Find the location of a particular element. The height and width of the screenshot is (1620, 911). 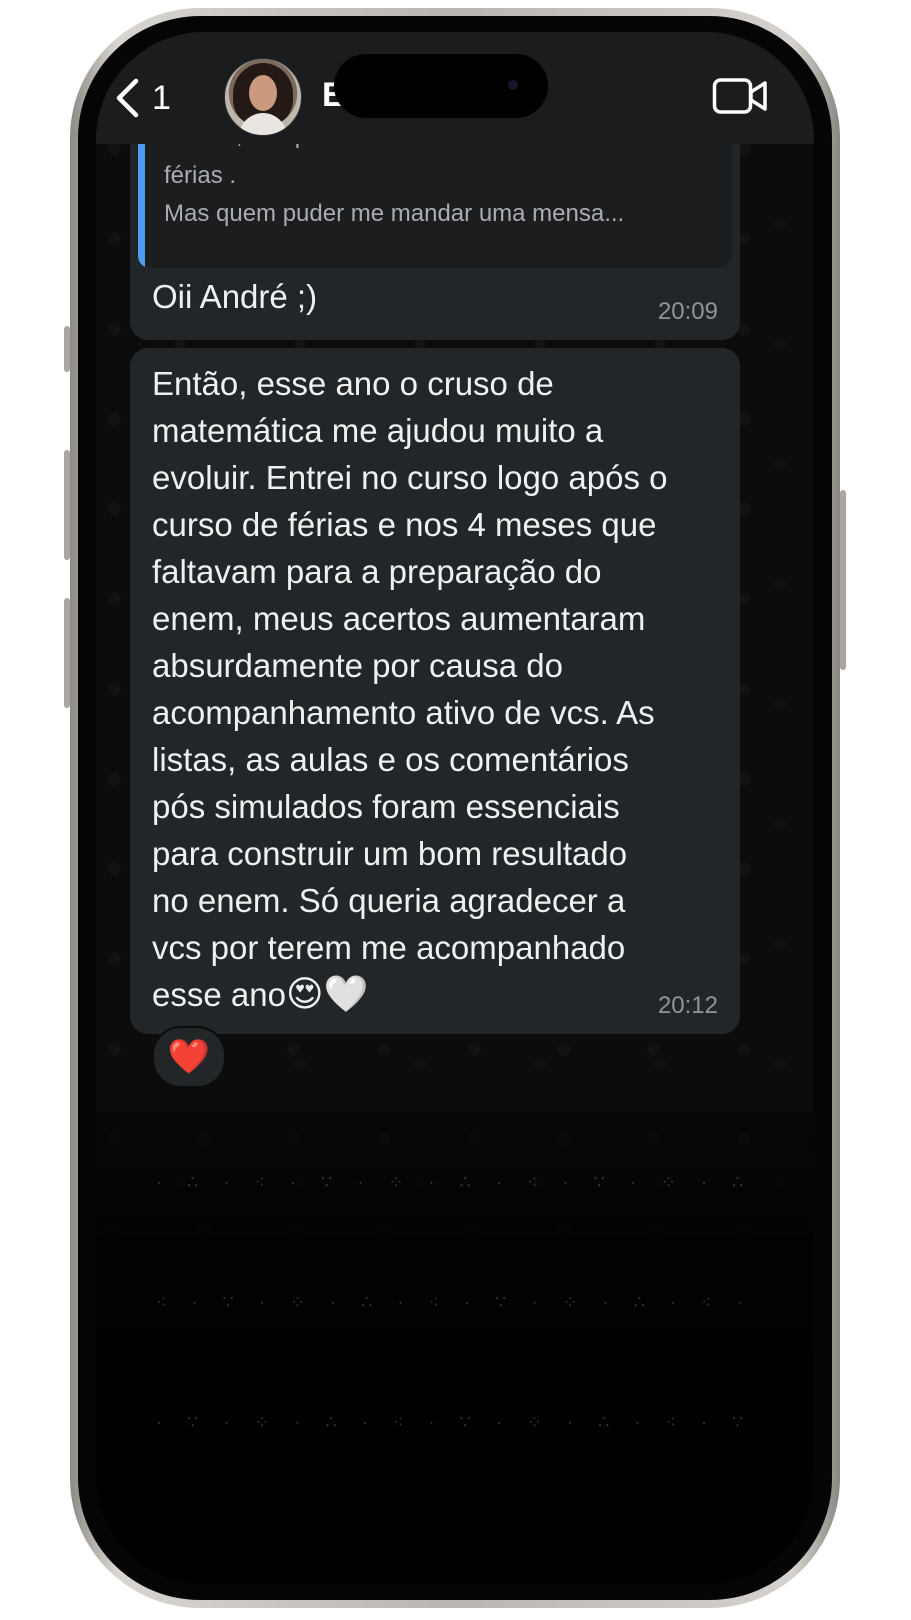

chat-header: 1 E D is located at coordinates (455, 88).